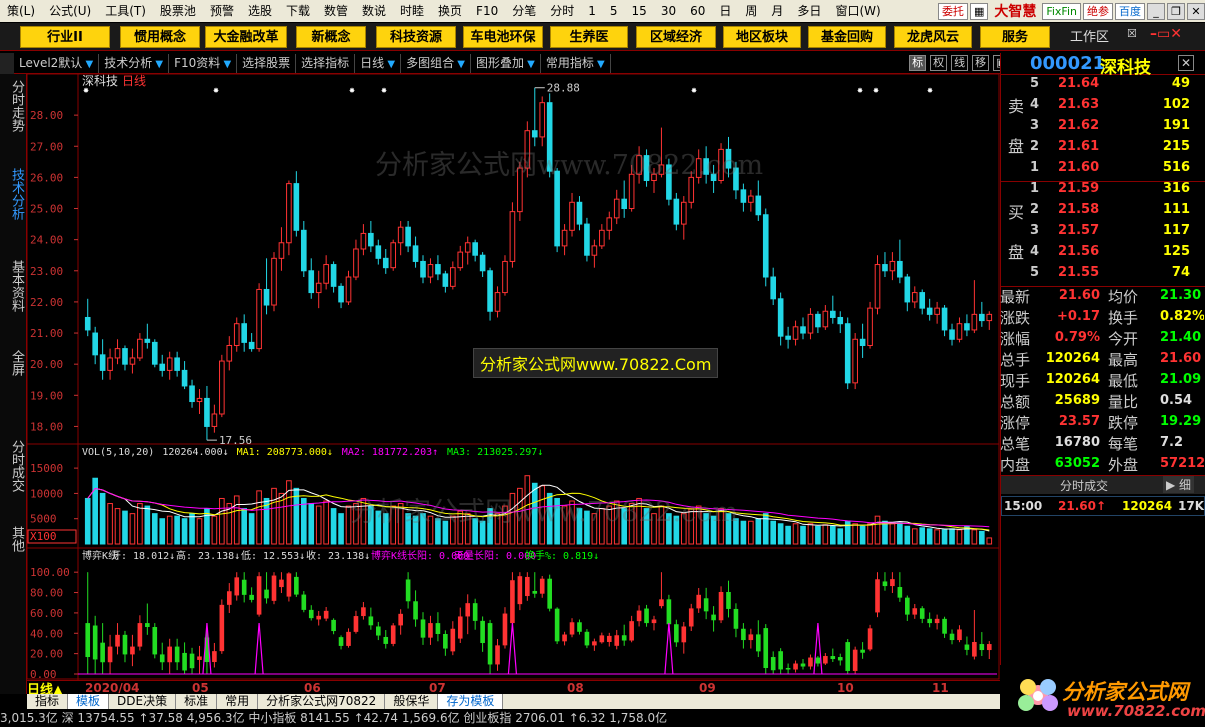 This screenshot has height=727, width=1205. Describe the element at coordinates (1115, 275) in the screenshot. I see `buy-row: 5 21.55 74` at that location.